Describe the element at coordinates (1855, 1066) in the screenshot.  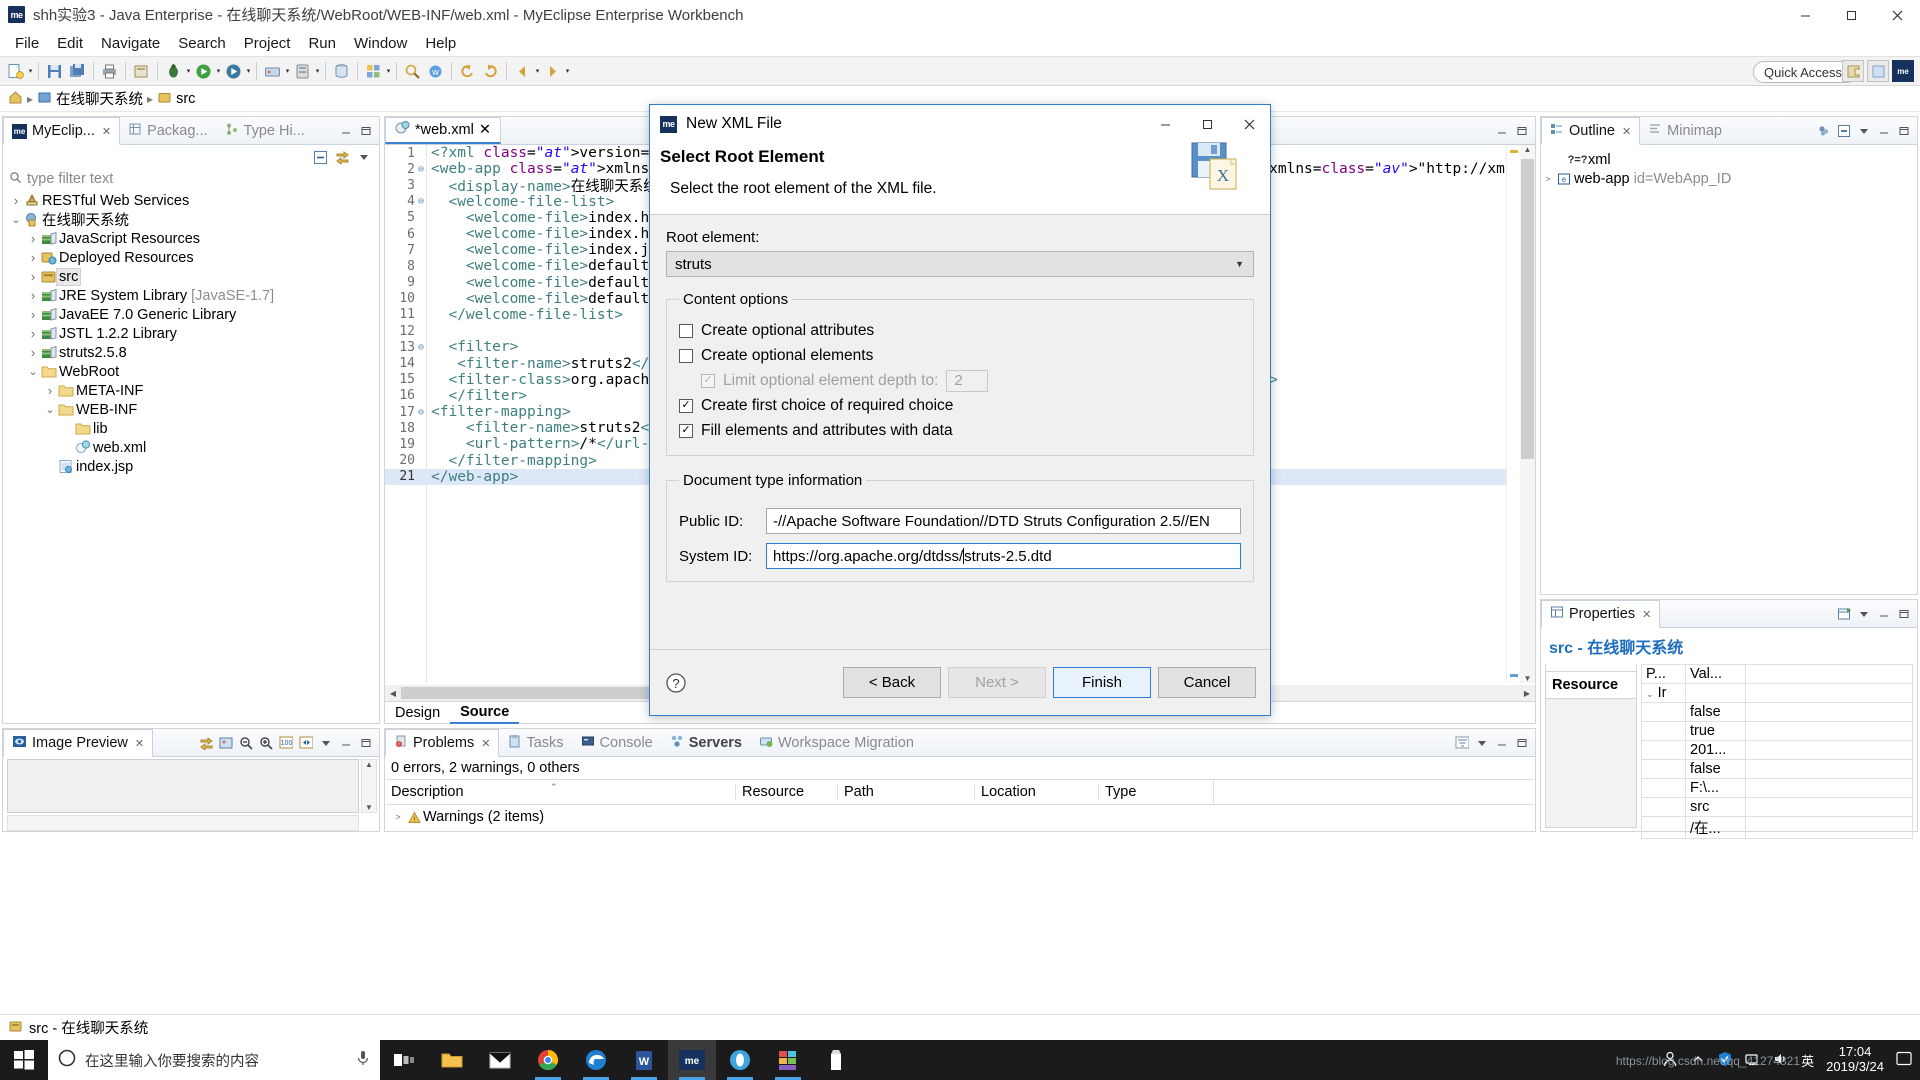
I see `clock-date: 2019/3/24` at that location.